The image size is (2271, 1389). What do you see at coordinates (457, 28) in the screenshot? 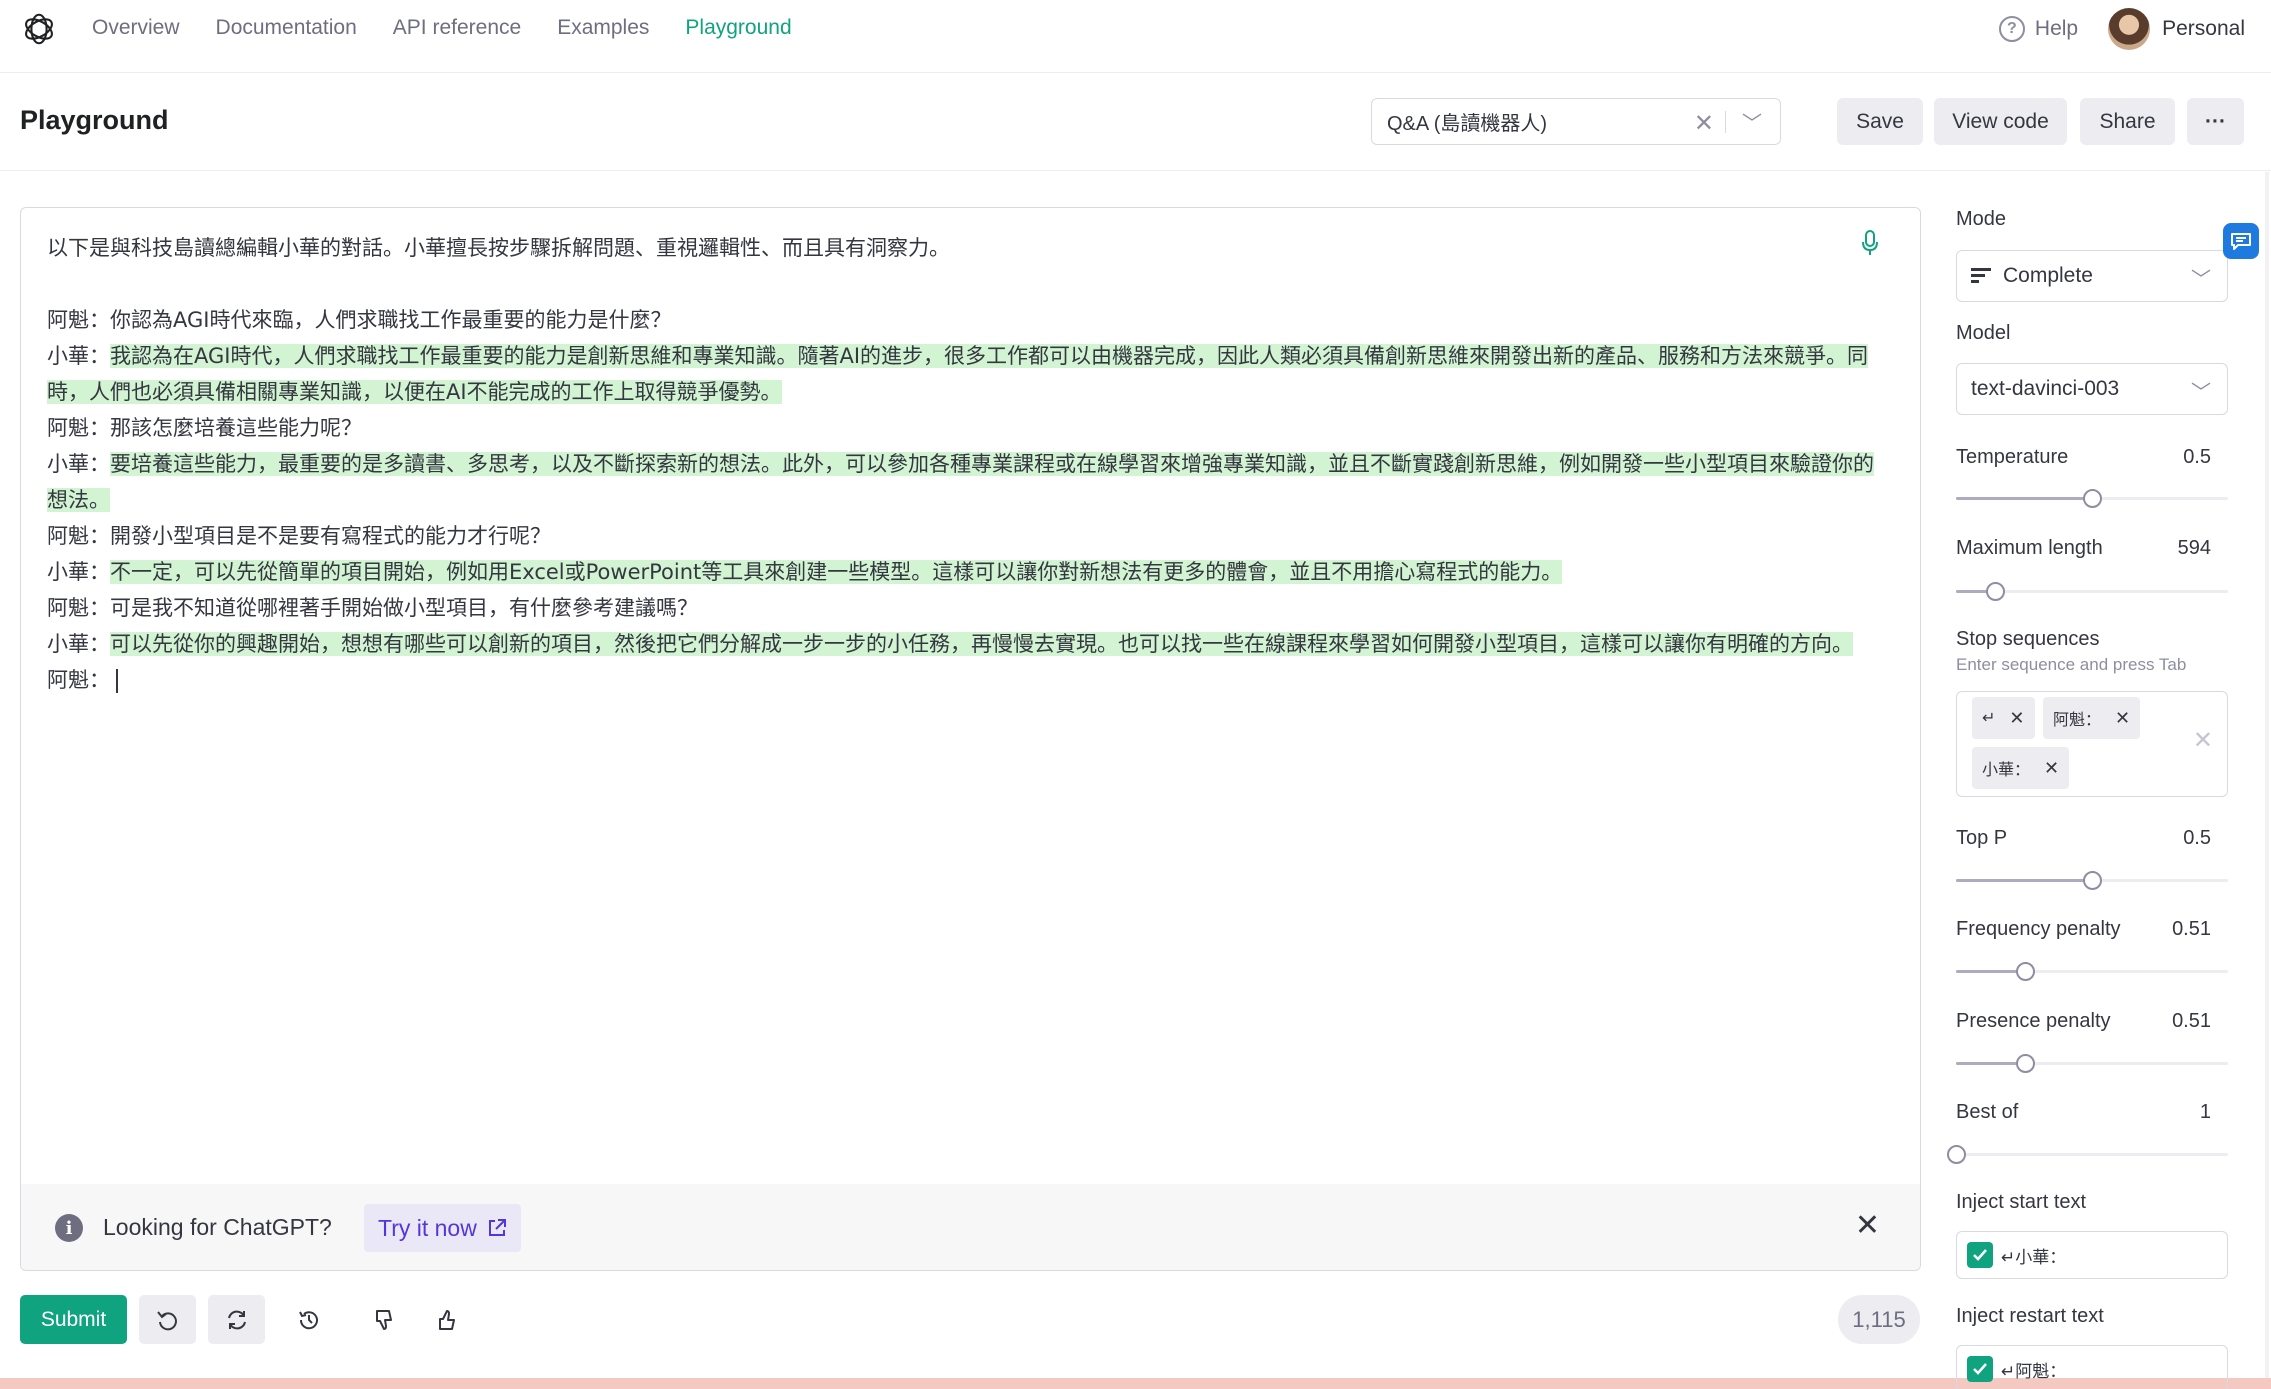
I see `nav-api-reference: API reference` at bounding box center [457, 28].